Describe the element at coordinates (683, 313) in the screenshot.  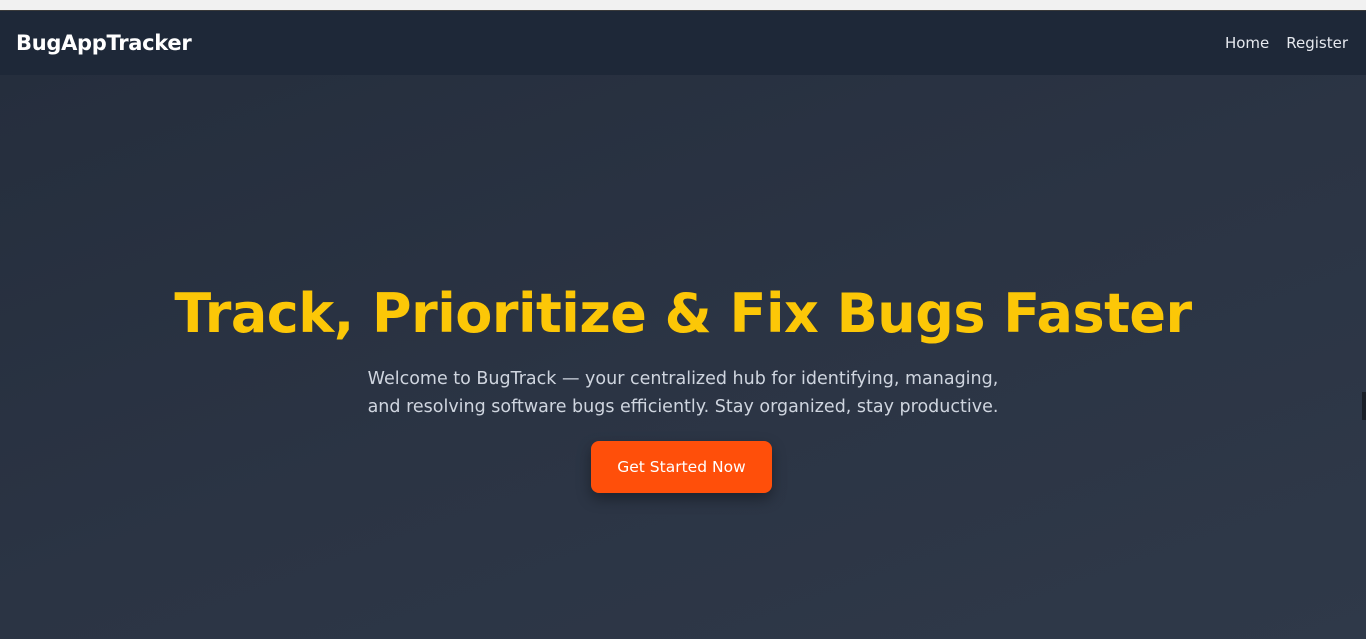
I see `hero-title: Track, Prioritize & Fix Bugs Faster` at that location.